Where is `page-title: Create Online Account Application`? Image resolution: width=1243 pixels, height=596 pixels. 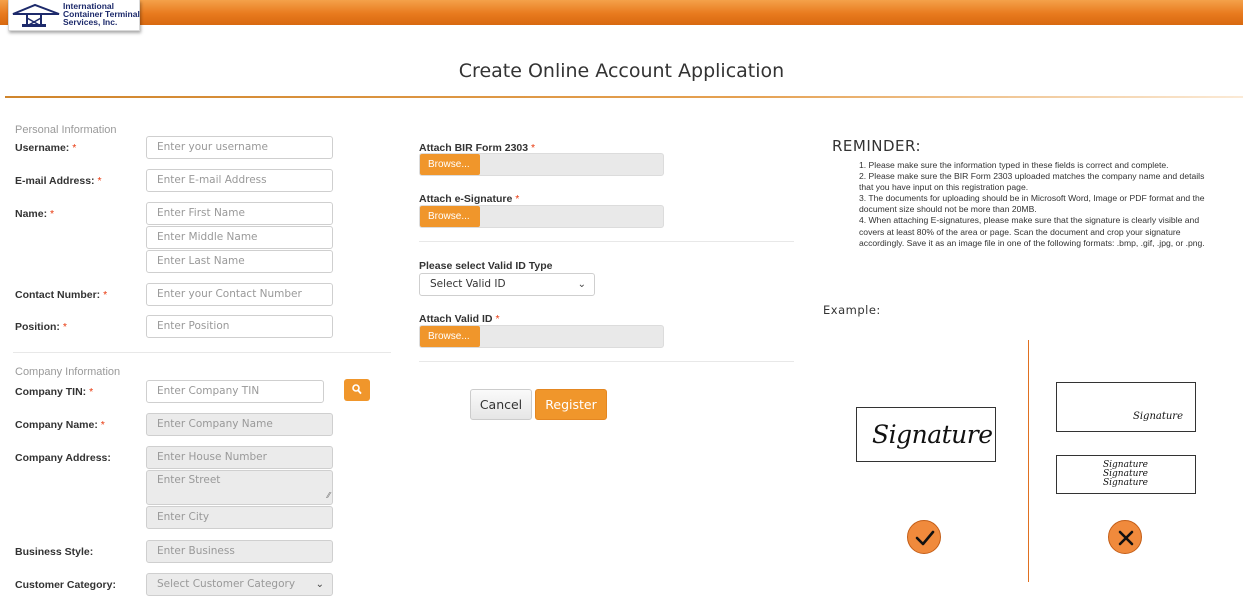 page-title: Create Online Account Application is located at coordinates (621, 71).